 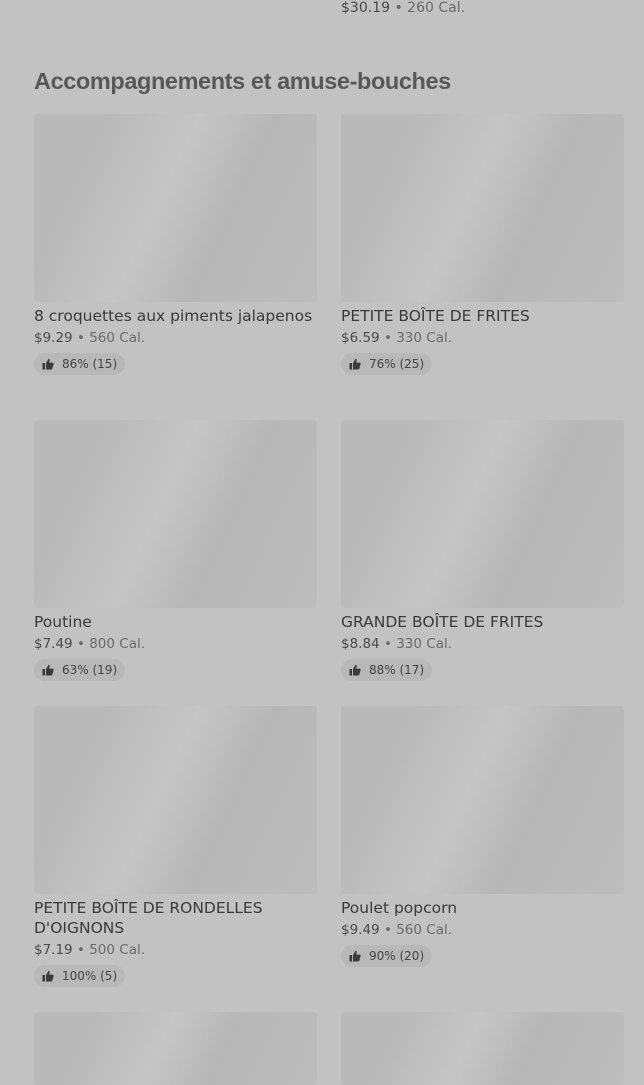 What do you see at coordinates (242, 81) in the screenshot?
I see `section-title: Accompagnements et amuse-bouches` at bounding box center [242, 81].